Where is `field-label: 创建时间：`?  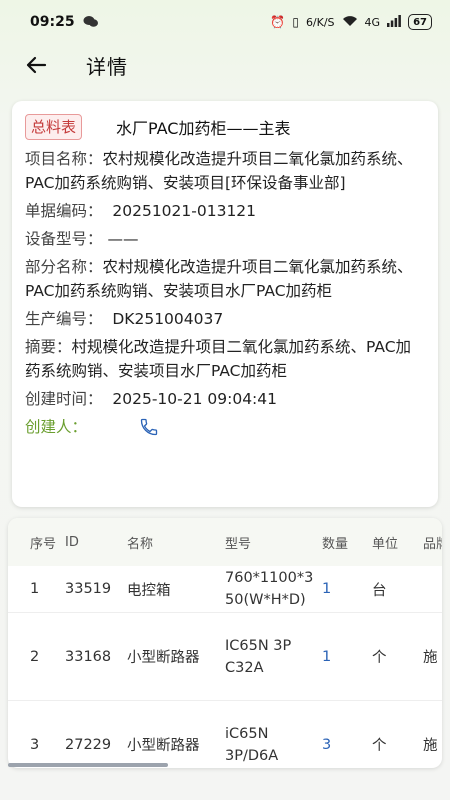
field-label: 创建时间： is located at coordinates (64, 399).